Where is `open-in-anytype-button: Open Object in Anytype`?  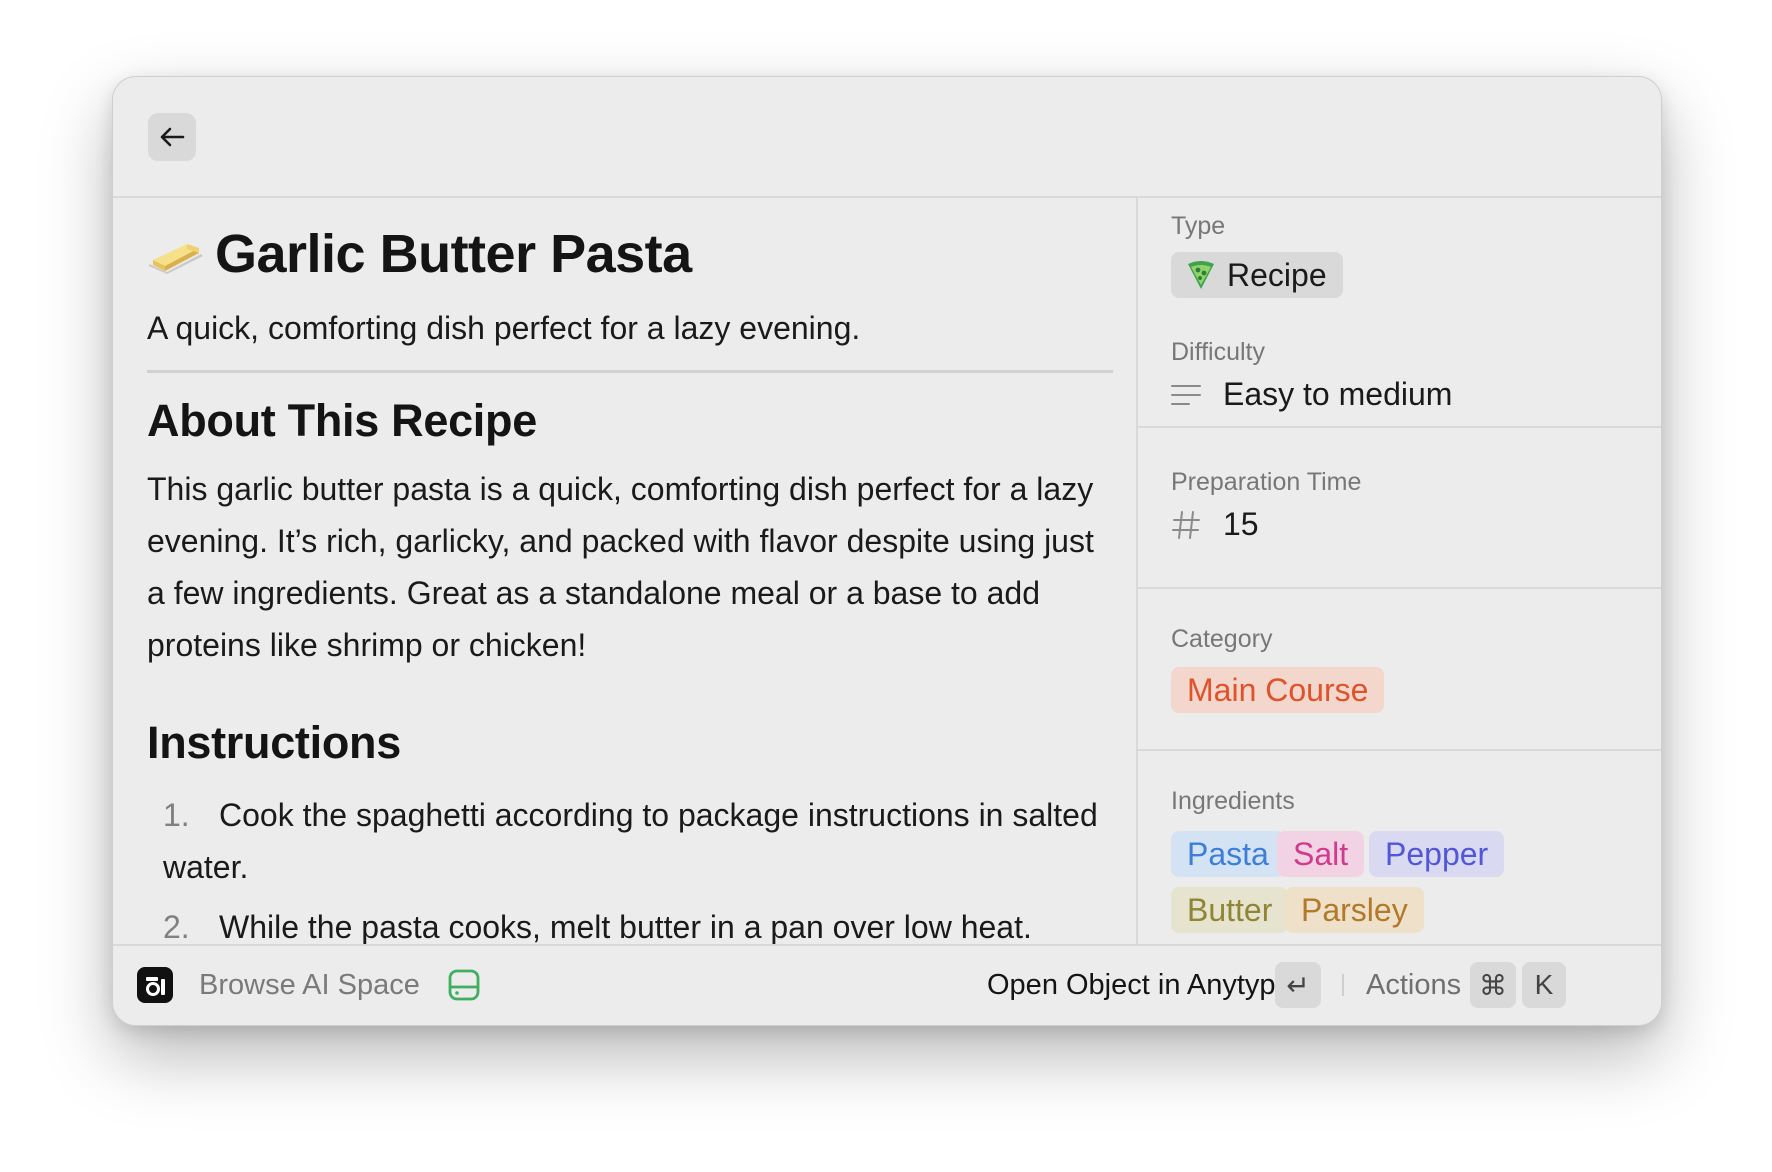 open-in-anytype-button: Open Object in Anytype is located at coordinates (1139, 985).